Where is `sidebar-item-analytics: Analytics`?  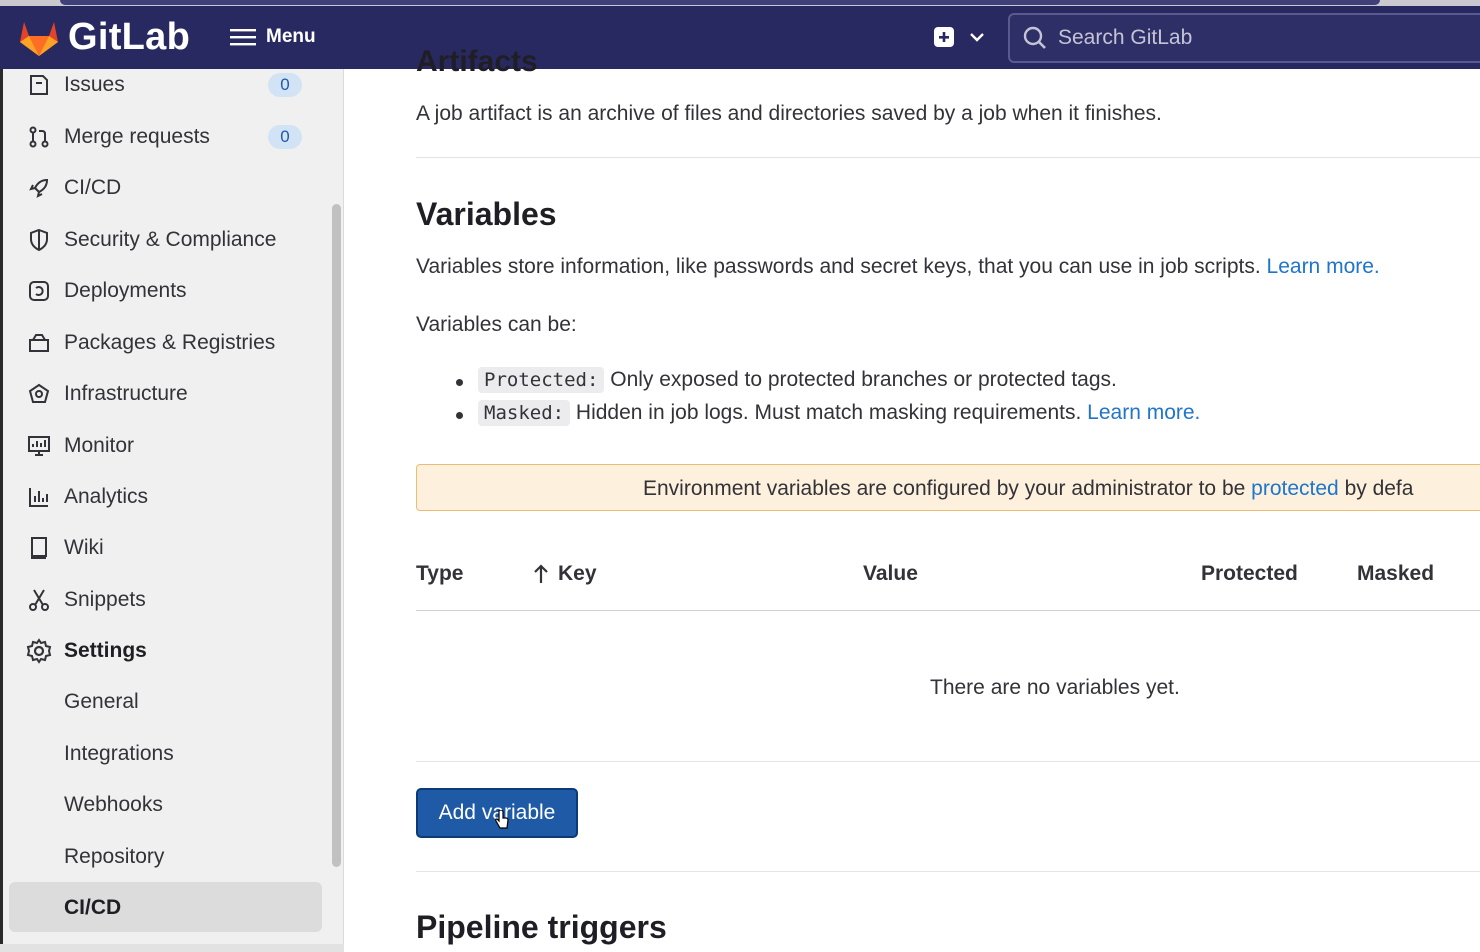
sidebar-item-analytics: Analytics is located at coordinates (87, 497).